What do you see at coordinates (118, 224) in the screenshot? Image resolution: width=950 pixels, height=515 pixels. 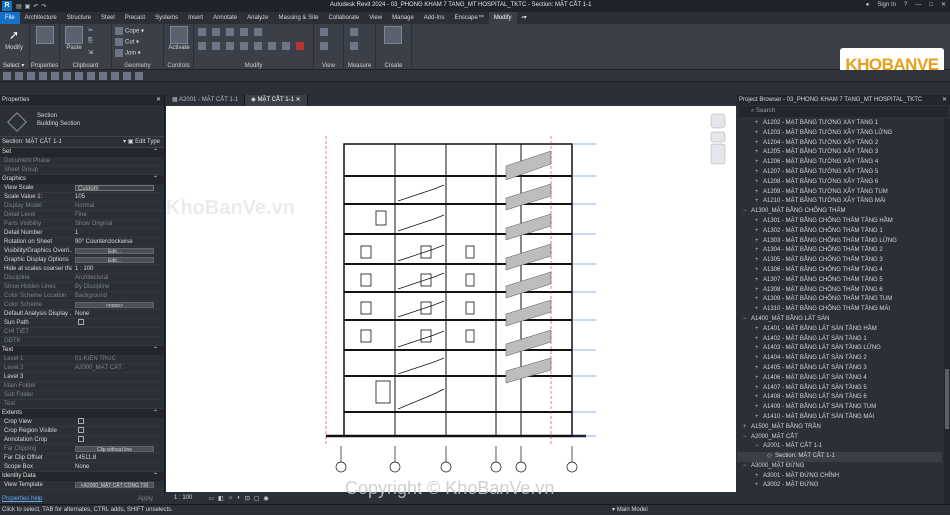 I see `param-value: Show Original` at bounding box center [118, 224].